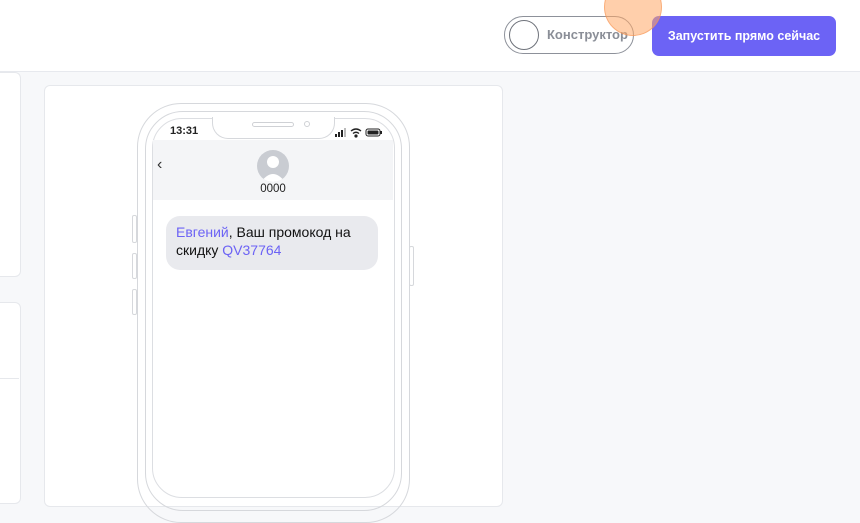 Image resolution: width=860 pixels, height=523 pixels. Describe the element at coordinates (159, 165) in the screenshot. I see `back-chevron-icon: ‹` at that location.